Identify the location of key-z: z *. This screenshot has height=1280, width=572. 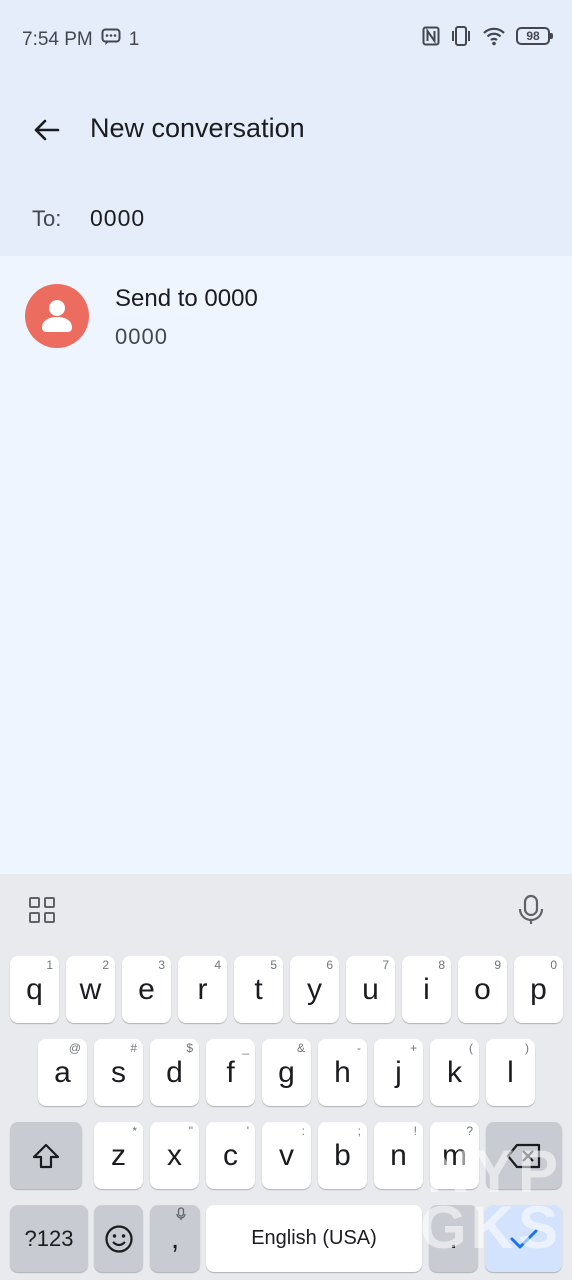
(118, 1155).